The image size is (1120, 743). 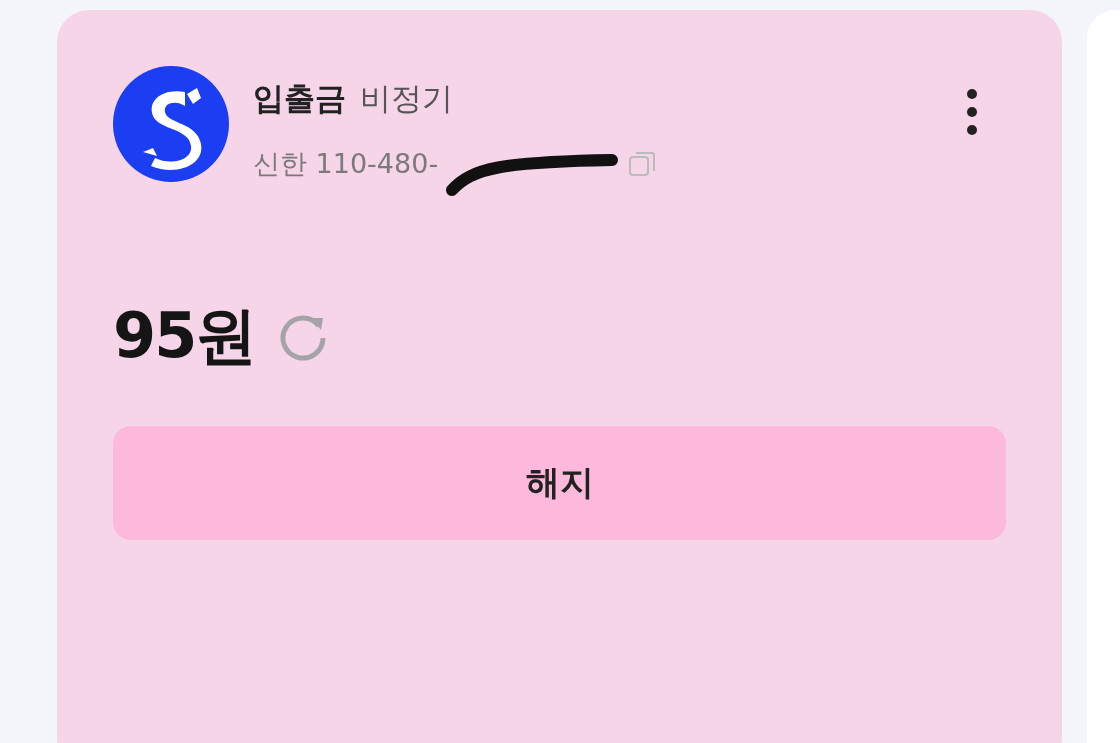 What do you see at coordinates (559, 483) in the screenshot?
I see `close-account-button: 해지` at bounding box center [559, 483].